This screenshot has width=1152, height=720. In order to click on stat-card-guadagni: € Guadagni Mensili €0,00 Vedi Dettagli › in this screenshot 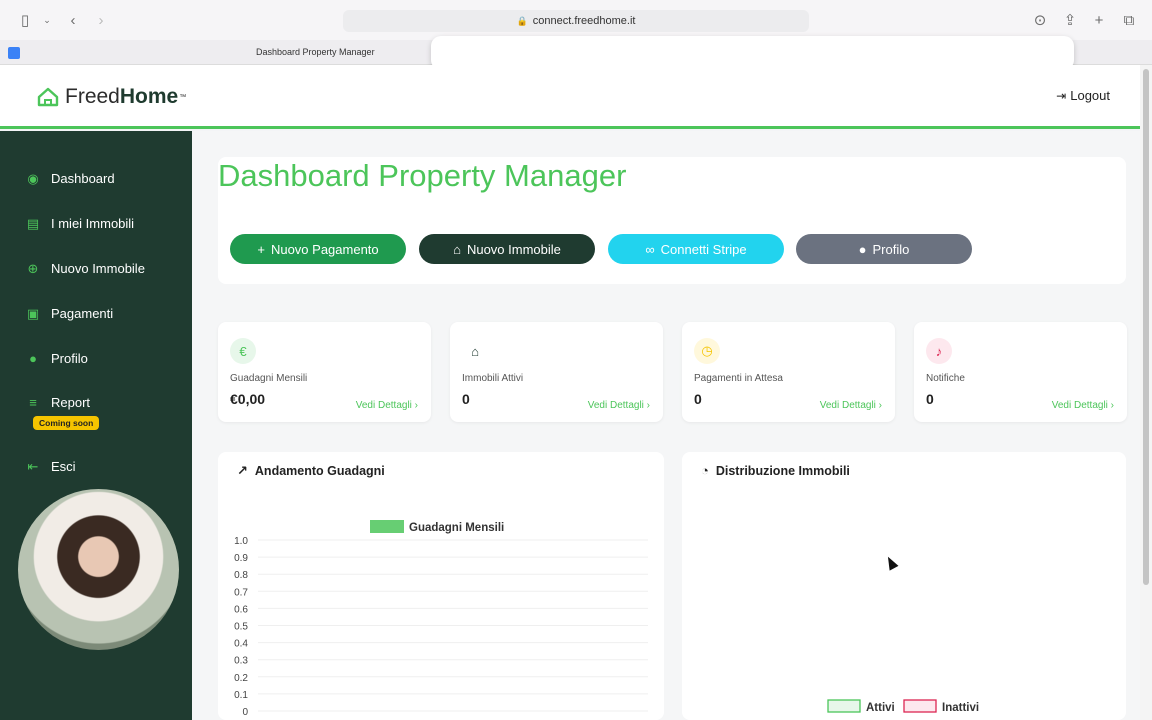, I will do `click(324, 372)`.